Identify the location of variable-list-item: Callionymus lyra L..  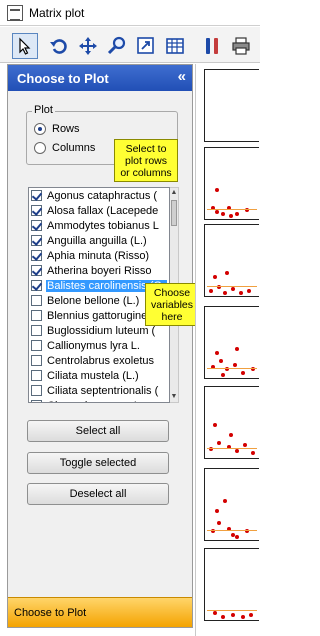
(99, 345).